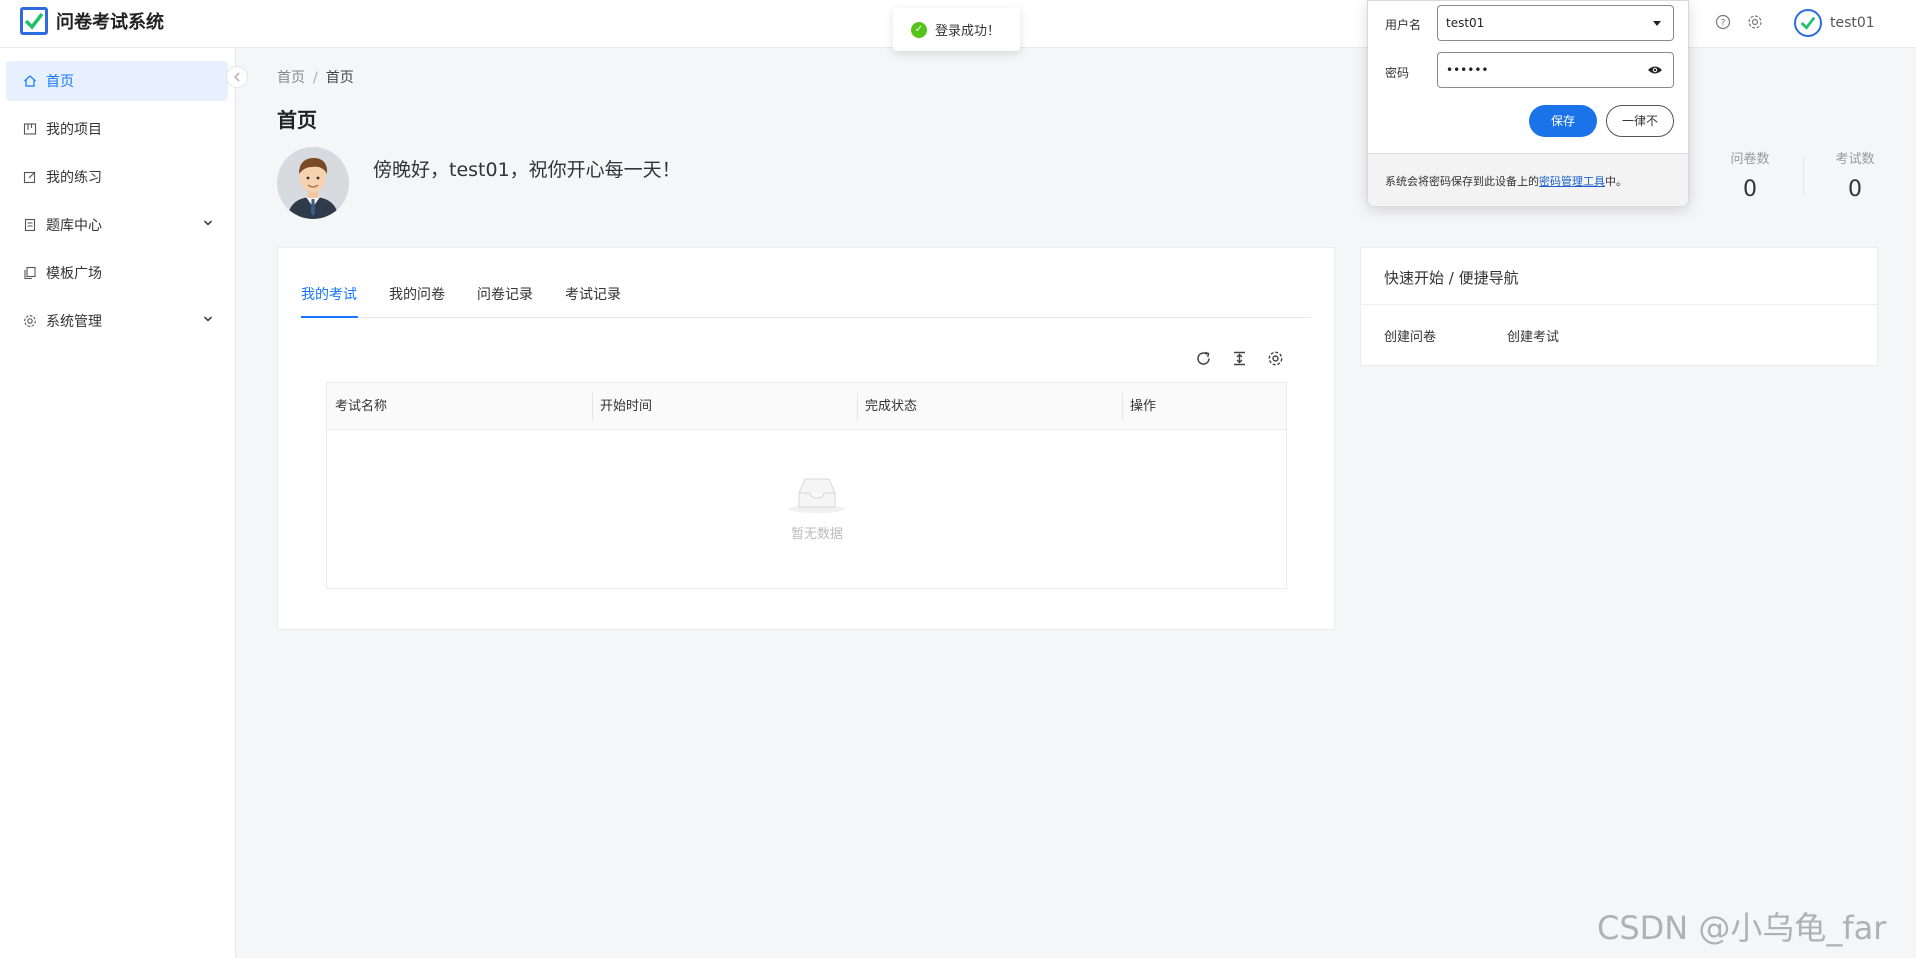 Image resolution: width=1916 pixels, height=958 pixels. What do you see at coordinates (74, 274) in the screenshot?
I see `sidebar-item-label: 模板广场` at bounding box center [74, 274].